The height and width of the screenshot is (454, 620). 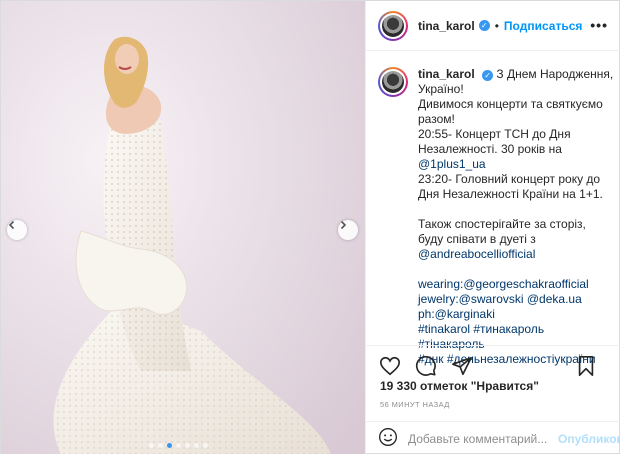 What do you see at coordinates (586, 366) in the screenshot?
I see `bookmark-icon` at bounding box center [586, 366].